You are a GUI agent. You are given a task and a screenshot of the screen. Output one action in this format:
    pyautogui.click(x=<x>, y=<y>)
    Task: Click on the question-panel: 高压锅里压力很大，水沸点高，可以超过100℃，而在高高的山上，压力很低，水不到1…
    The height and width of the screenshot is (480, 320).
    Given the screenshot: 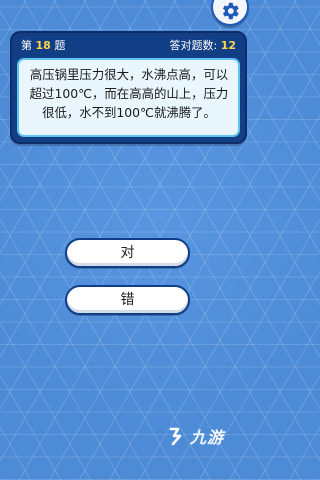 What is the action you would take?
    pyautogui.click(x=128, y=97)
    